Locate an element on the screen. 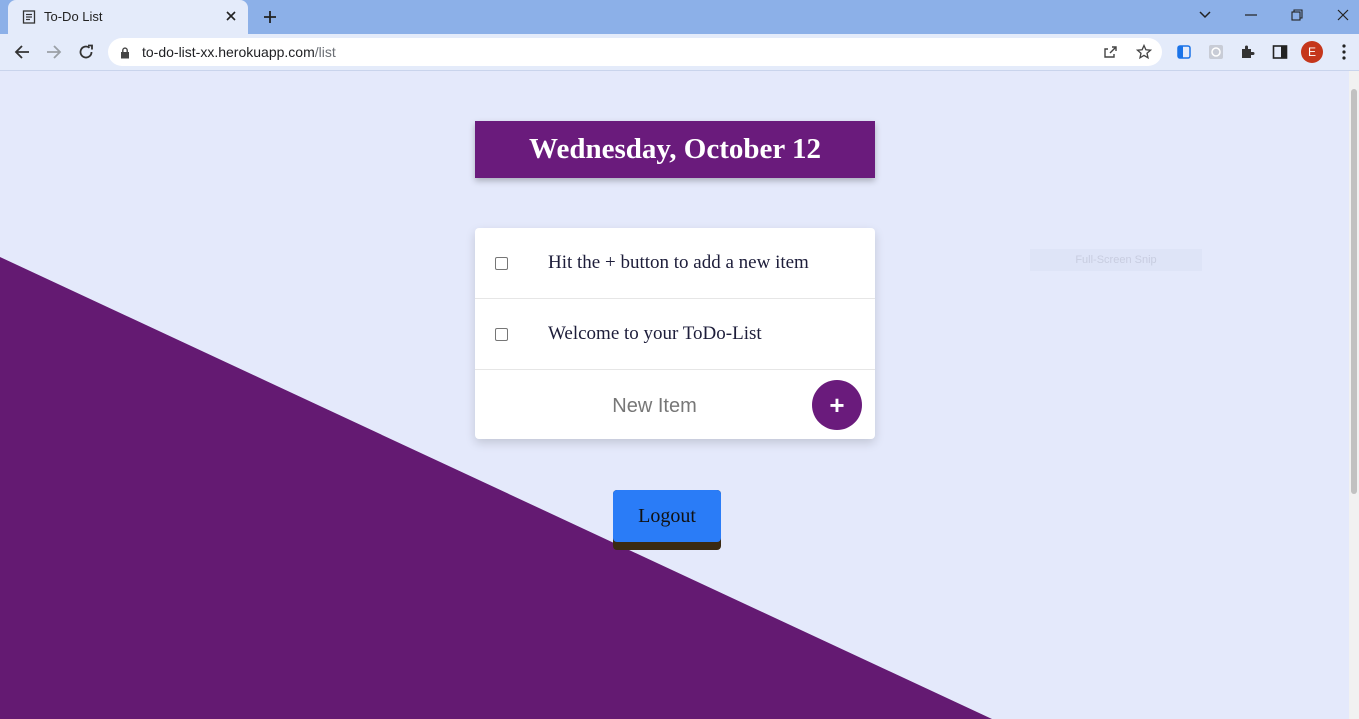 The image size is (1359, 719). close-window-icon is located at coordinates (1343, 15).